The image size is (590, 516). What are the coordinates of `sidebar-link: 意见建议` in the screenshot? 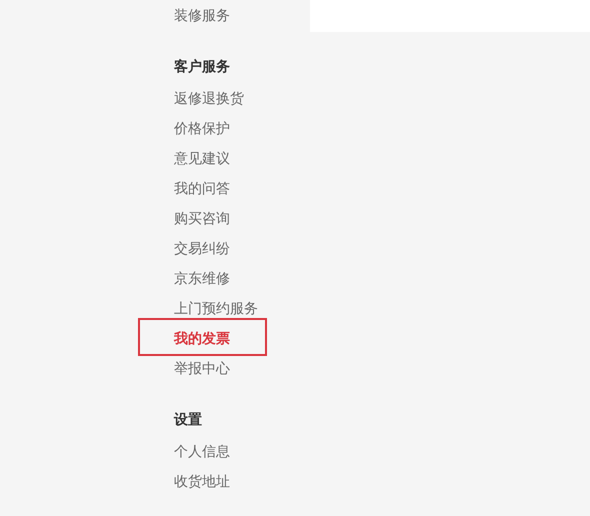 It's located at (202, 159).